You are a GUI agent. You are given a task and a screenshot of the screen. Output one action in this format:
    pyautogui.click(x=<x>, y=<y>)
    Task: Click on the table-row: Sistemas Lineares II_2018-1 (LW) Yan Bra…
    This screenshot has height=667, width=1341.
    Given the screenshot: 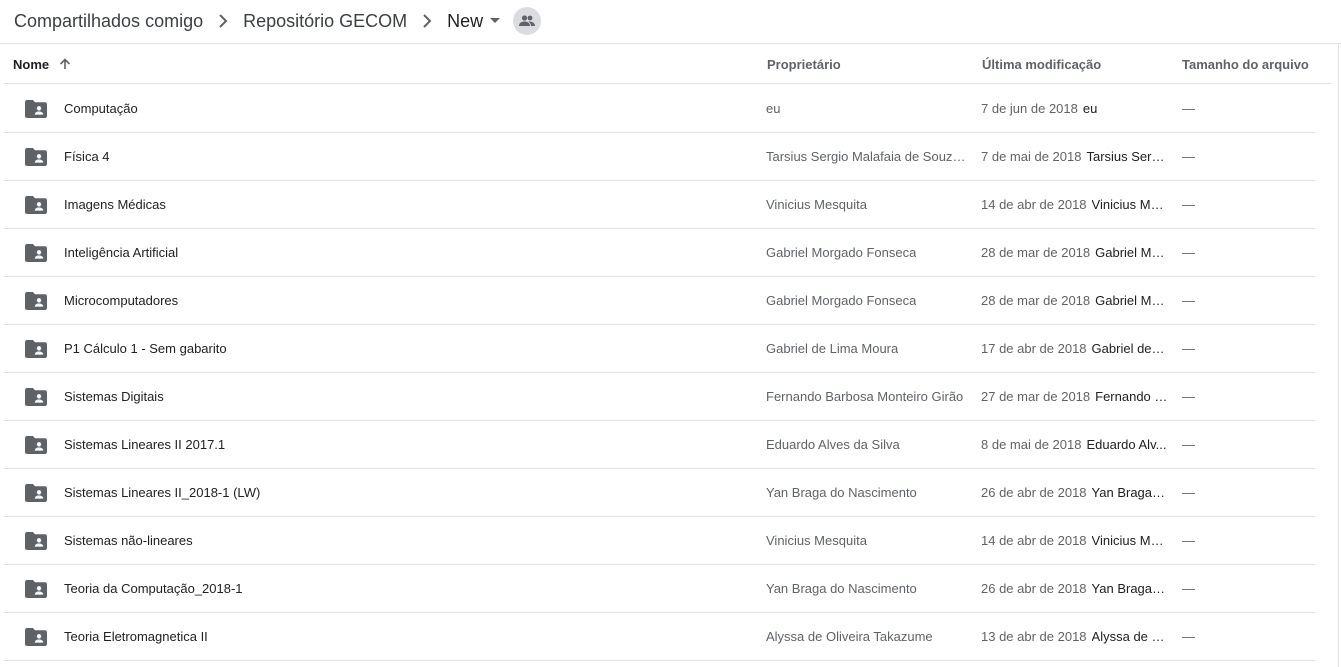 What is the action you would take?
    pyautogui.click(x=670, y=493)
    